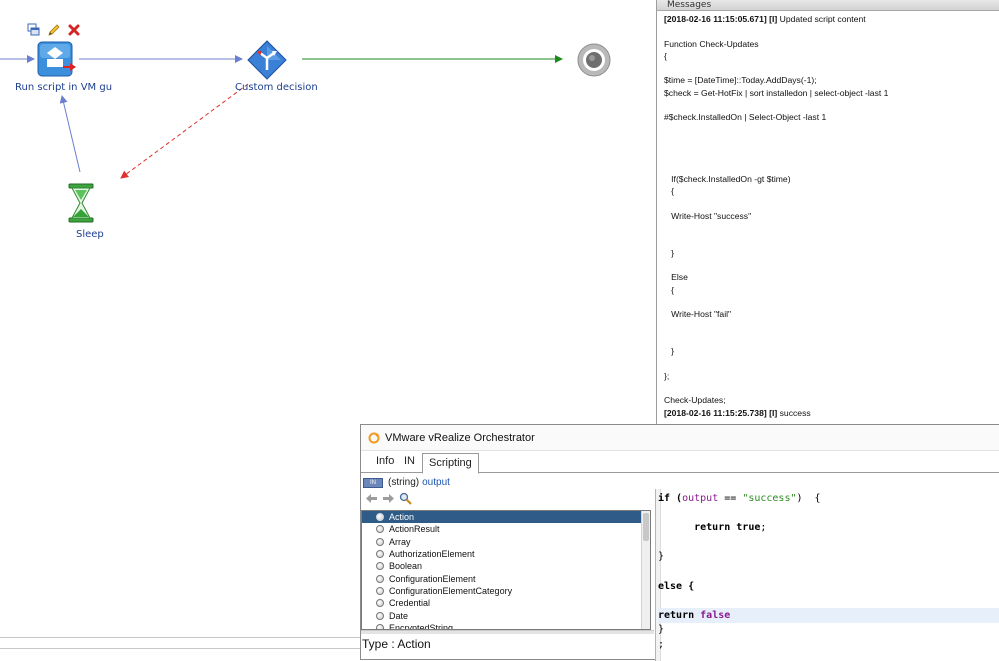 Image resolution: width=999 pixels, height=661 pixels. Describe the element at coordinates (680, 438) in the screenshot. I see `dialog-titlebar: VMware vRealize Orchestrator` at that location.